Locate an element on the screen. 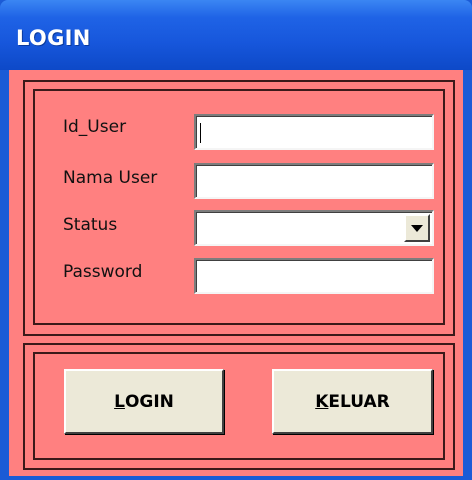 This screenshot has width=472, height=480. title-bar: LOGIN is located at coordinates (236, 35).